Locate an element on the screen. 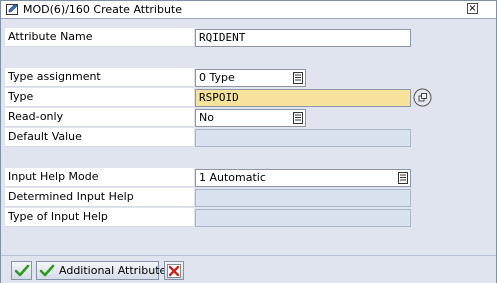 The width and height of the screenshot is (497, 283). title-bar: MOD(6)/160 Create Attribute × is located at coordinates (248, 10).